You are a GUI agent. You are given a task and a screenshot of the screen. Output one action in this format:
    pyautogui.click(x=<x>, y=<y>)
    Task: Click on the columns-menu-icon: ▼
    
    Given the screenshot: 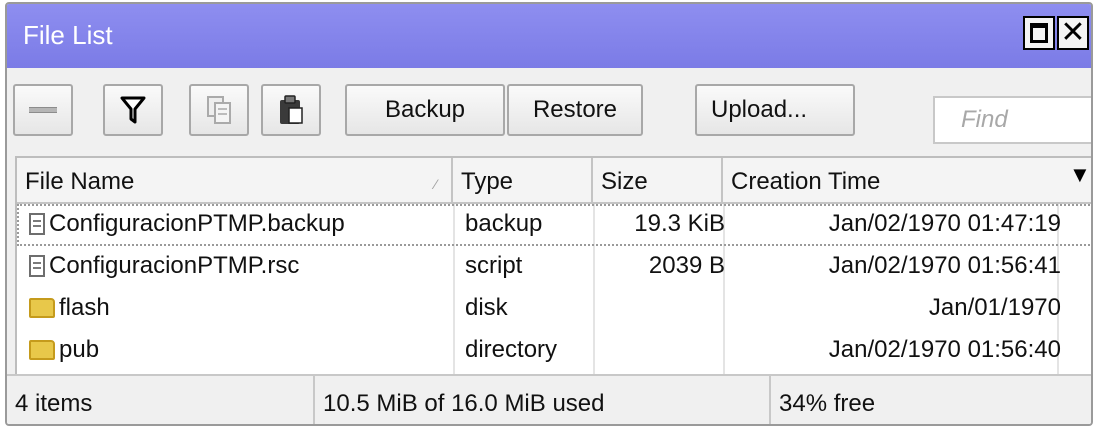 What is the action you would take?
    pyautogui.click(x=1080, y=175)
    